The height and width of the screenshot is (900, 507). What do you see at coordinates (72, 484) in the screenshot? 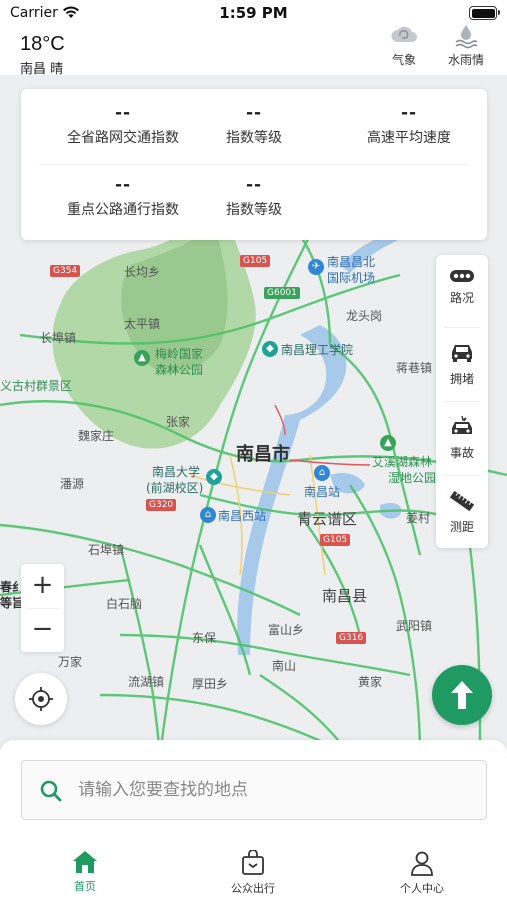
I see `map-label-pandan: 潘源` at bounding box center [72, 484].